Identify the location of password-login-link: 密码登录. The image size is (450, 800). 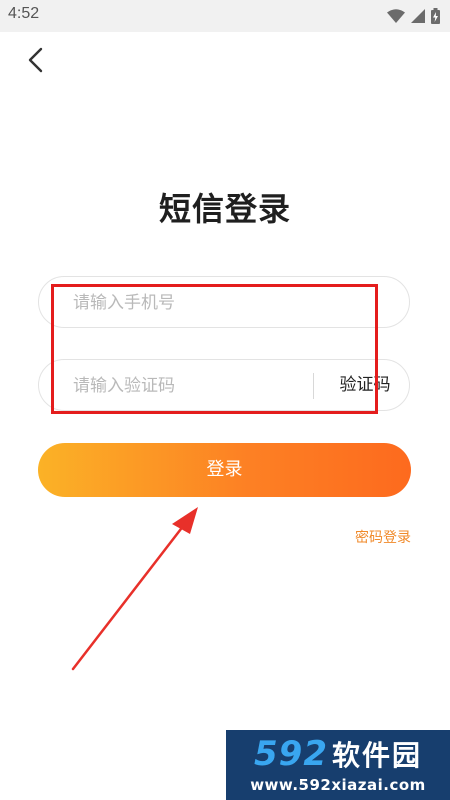
(383, 537).